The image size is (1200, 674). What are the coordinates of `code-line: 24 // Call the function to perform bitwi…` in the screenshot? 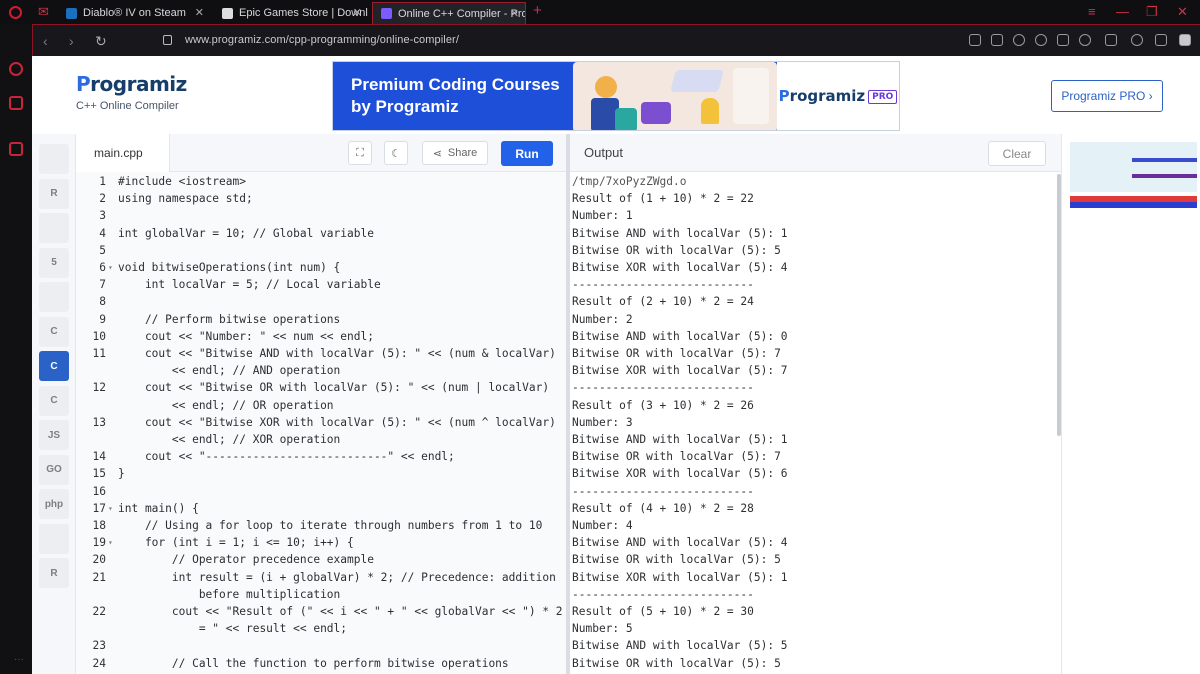 It's located at (321, 663).